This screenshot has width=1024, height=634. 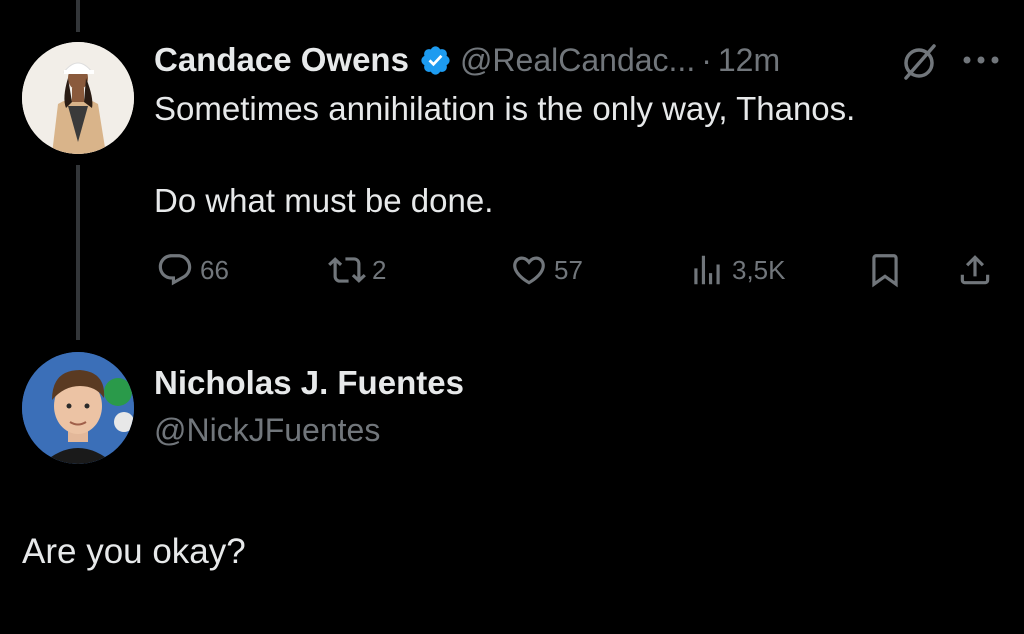 I want to click on thread-connector-top, so click(x=78, y=16).